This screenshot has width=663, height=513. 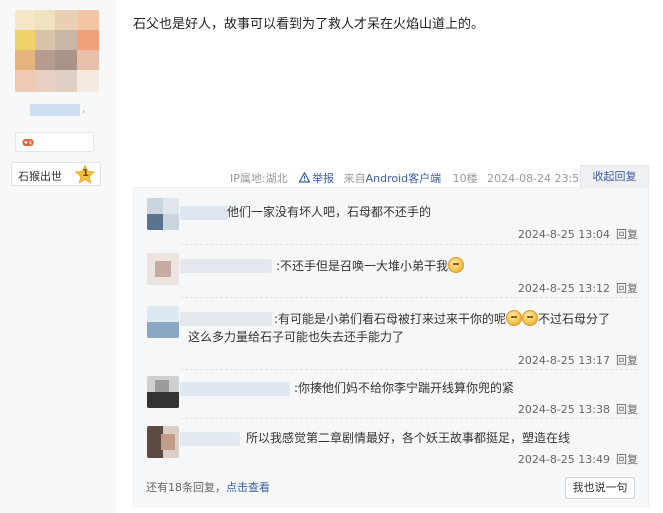 I want to click on client-link: Android客户端, so click(x=404, y=178).